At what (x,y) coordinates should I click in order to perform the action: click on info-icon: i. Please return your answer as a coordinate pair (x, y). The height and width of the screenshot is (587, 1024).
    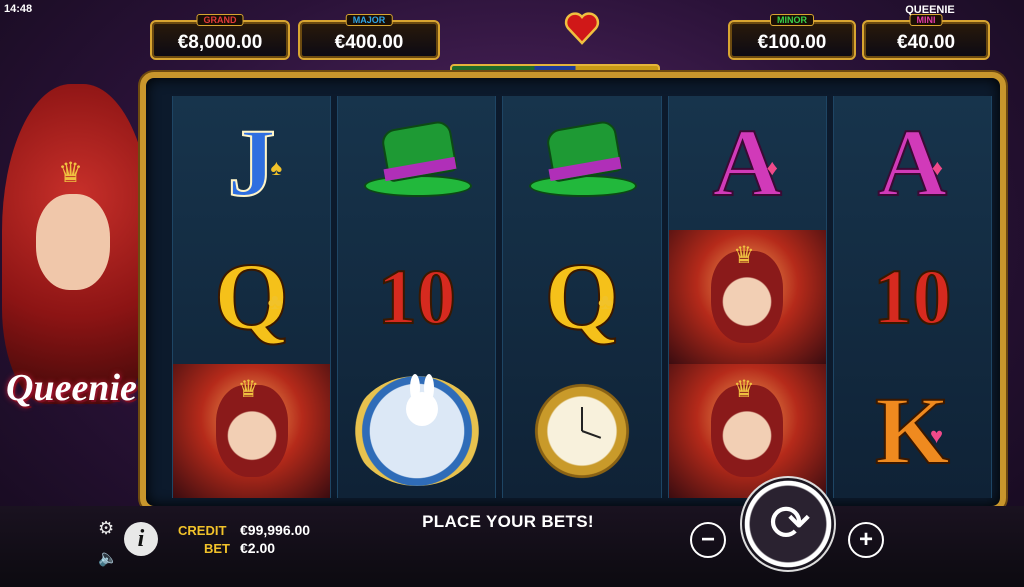
    Looking at the image, I should click on (141, 539).